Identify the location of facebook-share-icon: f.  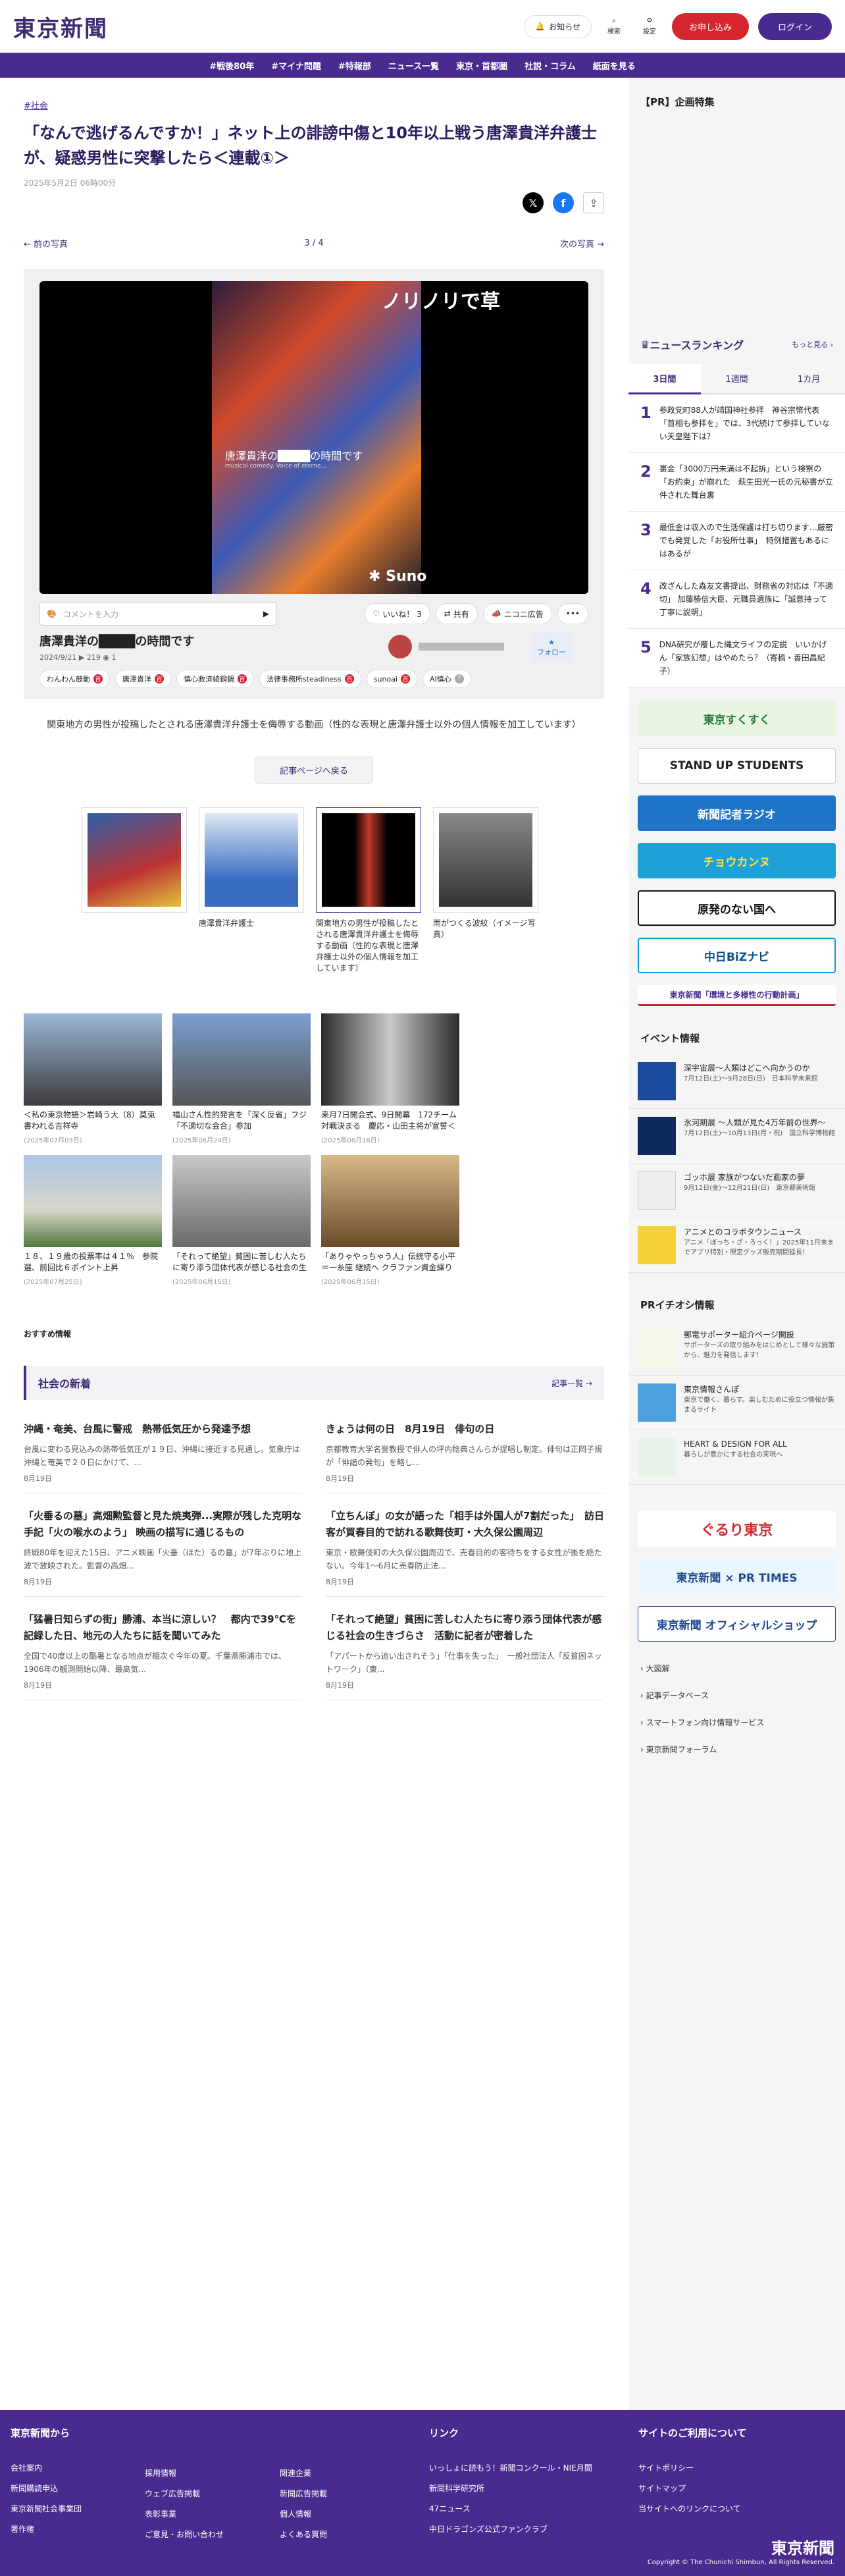
(563, 202).